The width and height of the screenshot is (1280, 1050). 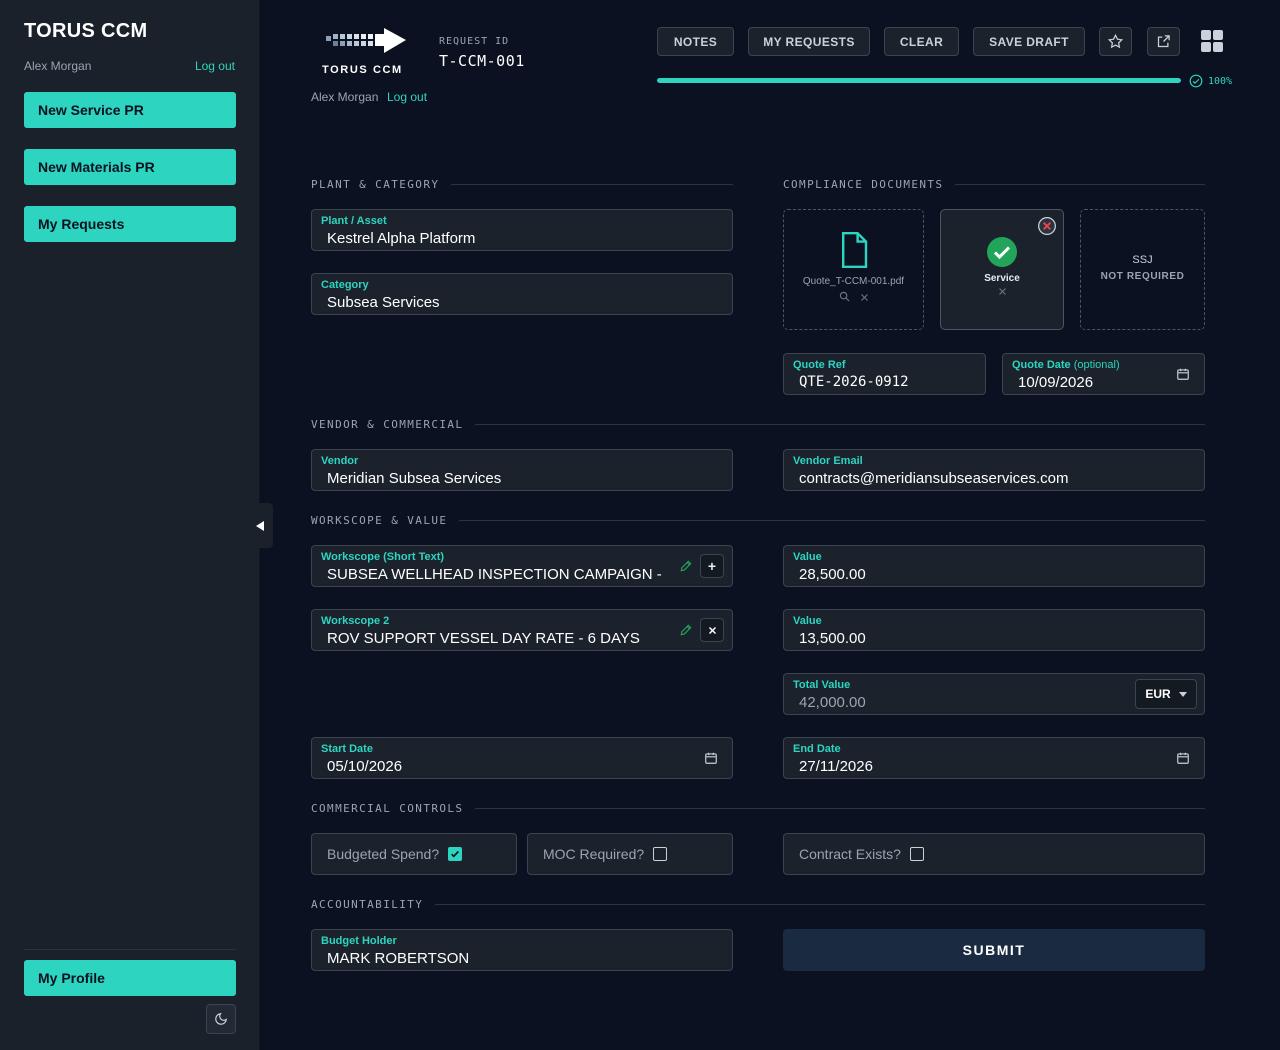 What do you see at coordinates (347, 749) in the screenshot?
I see `start-date-label: Start Date` at bounding box center [347, 749].